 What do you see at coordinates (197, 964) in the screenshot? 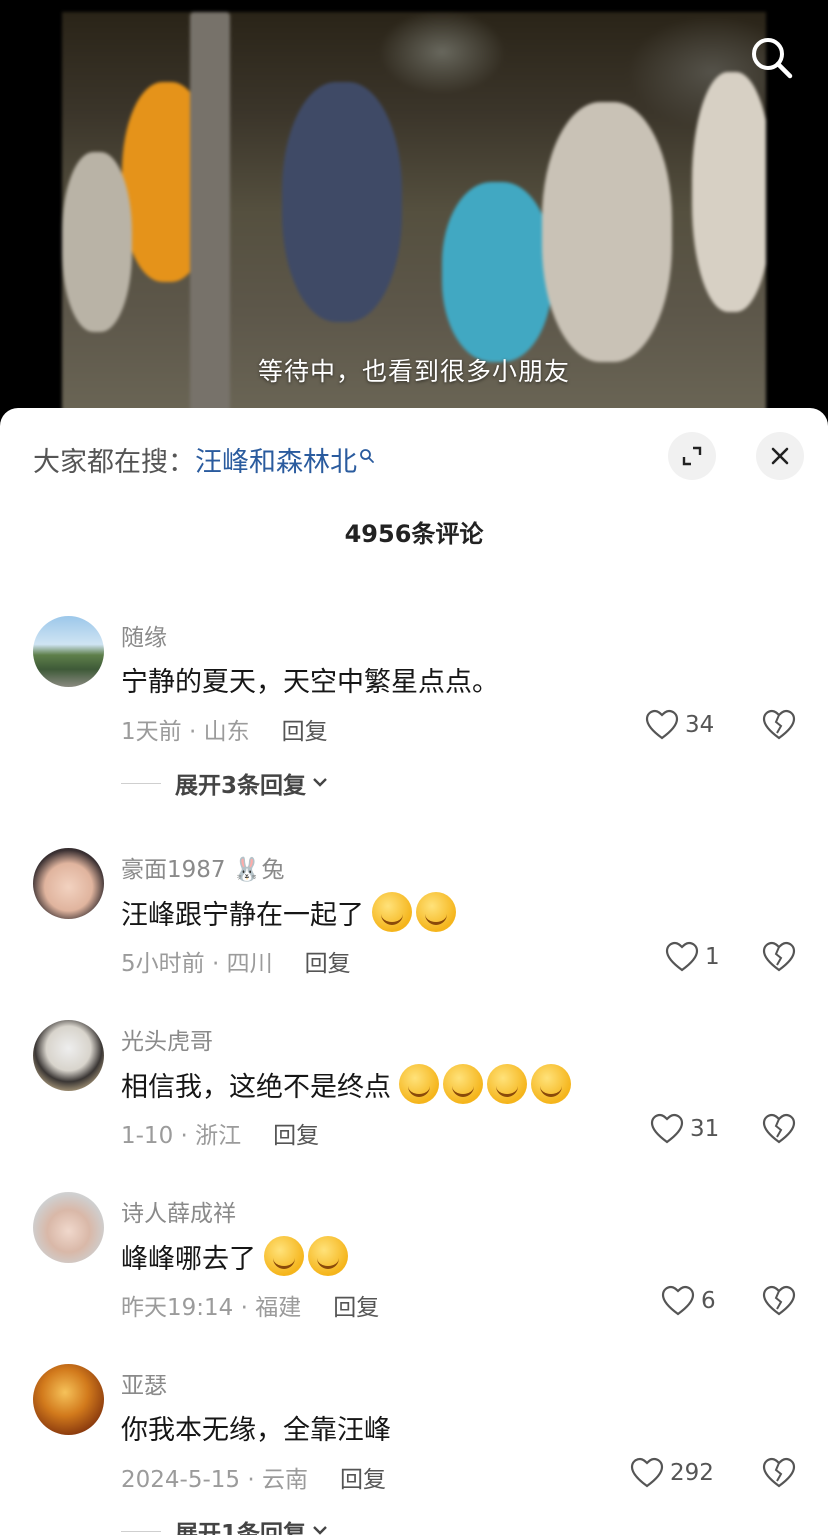
I see `comment-time-location: 5小时前 · 四川` at bounding box center [197, 964].